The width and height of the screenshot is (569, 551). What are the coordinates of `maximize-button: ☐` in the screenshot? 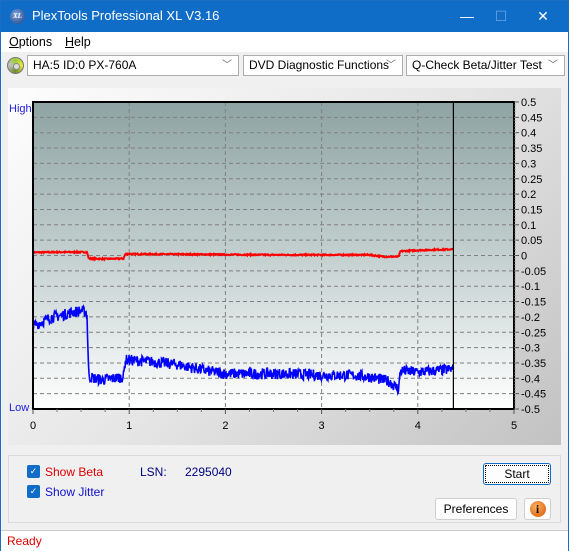 It's located at (501, 16).